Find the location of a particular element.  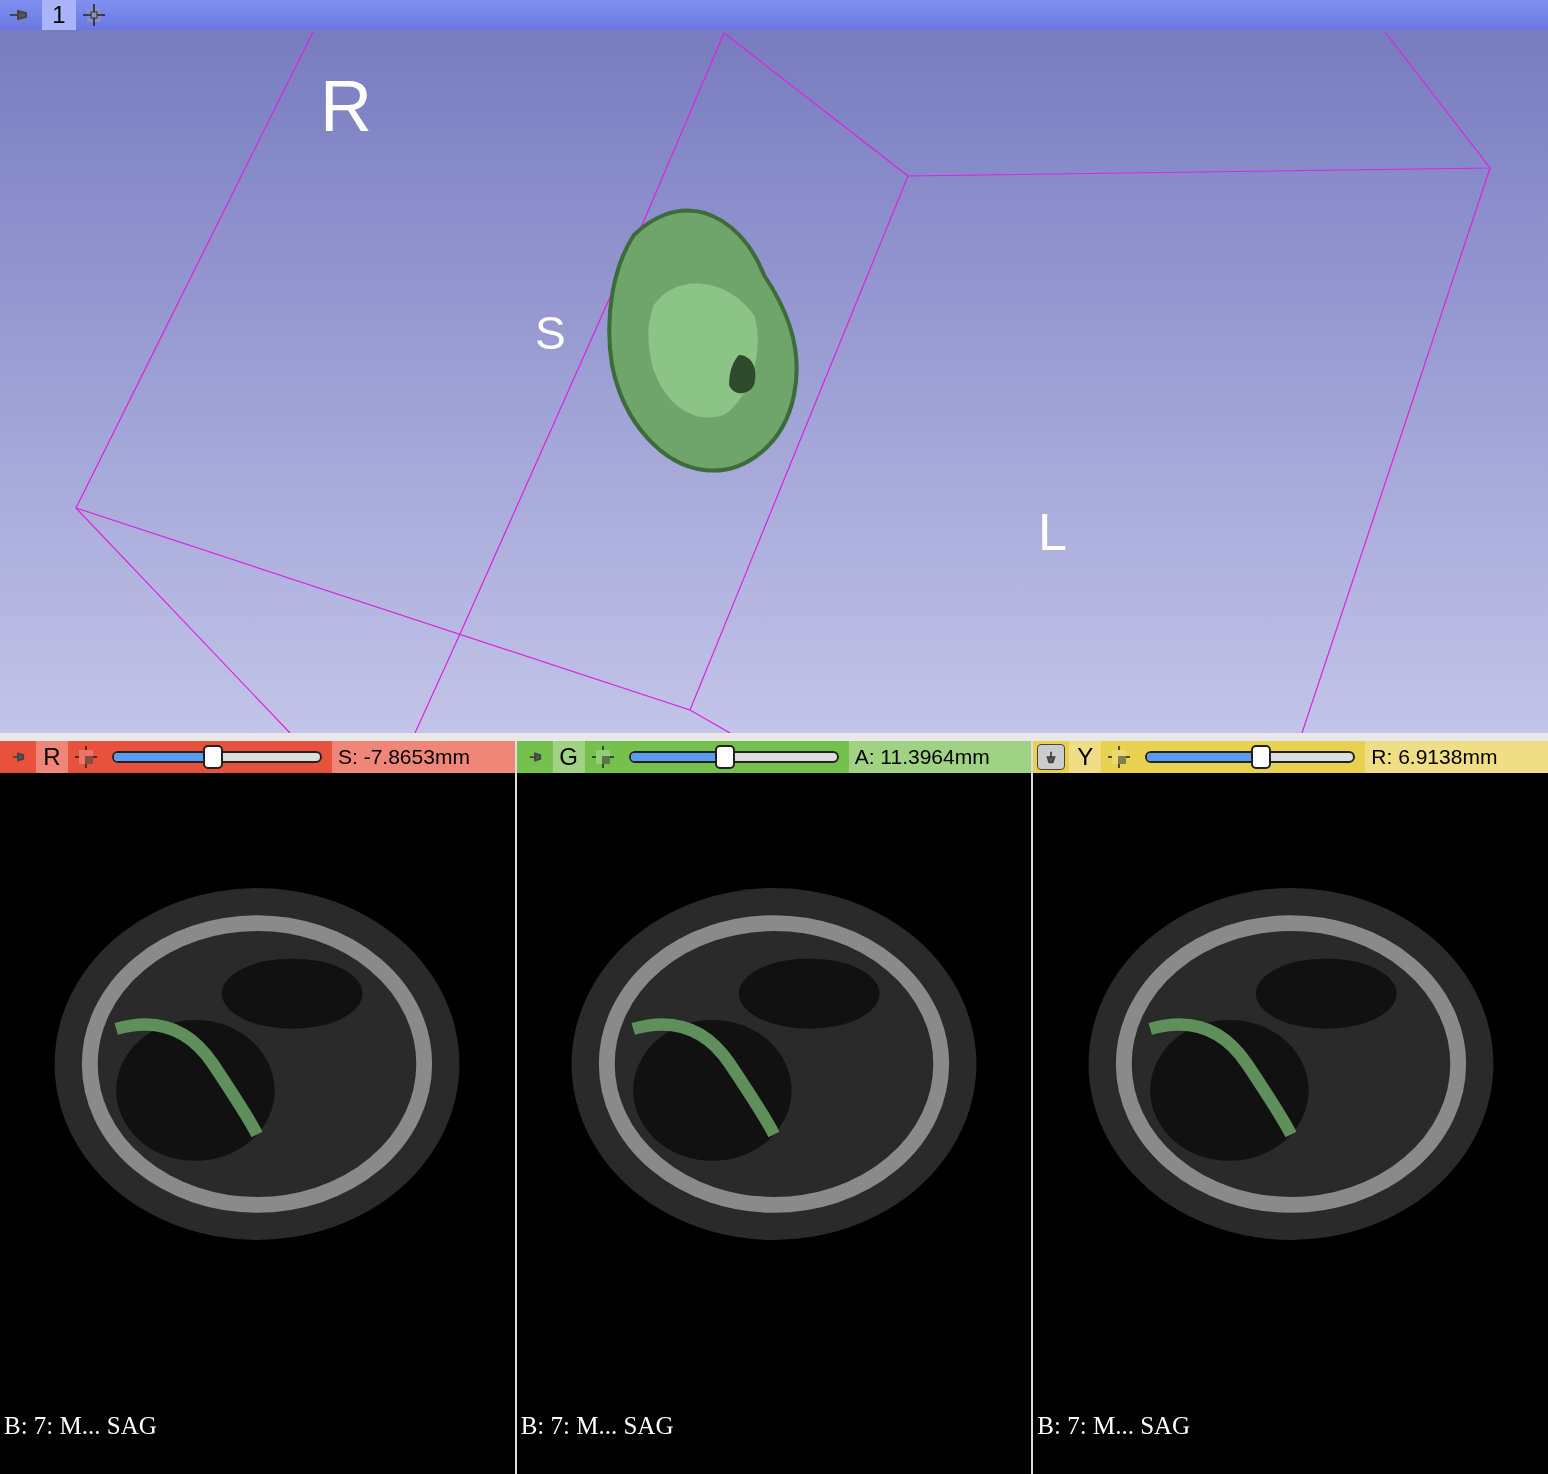

pin-button is located at coordinates (1051, 757).